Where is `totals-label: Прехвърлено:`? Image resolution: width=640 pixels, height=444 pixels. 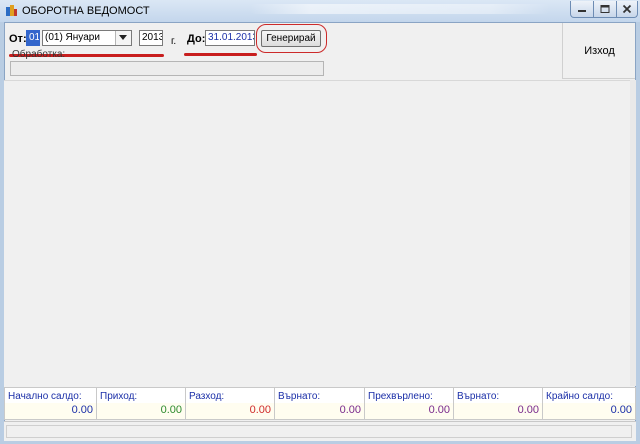
totals-label: Прехвърлено: is located at coordinates (400, 396).